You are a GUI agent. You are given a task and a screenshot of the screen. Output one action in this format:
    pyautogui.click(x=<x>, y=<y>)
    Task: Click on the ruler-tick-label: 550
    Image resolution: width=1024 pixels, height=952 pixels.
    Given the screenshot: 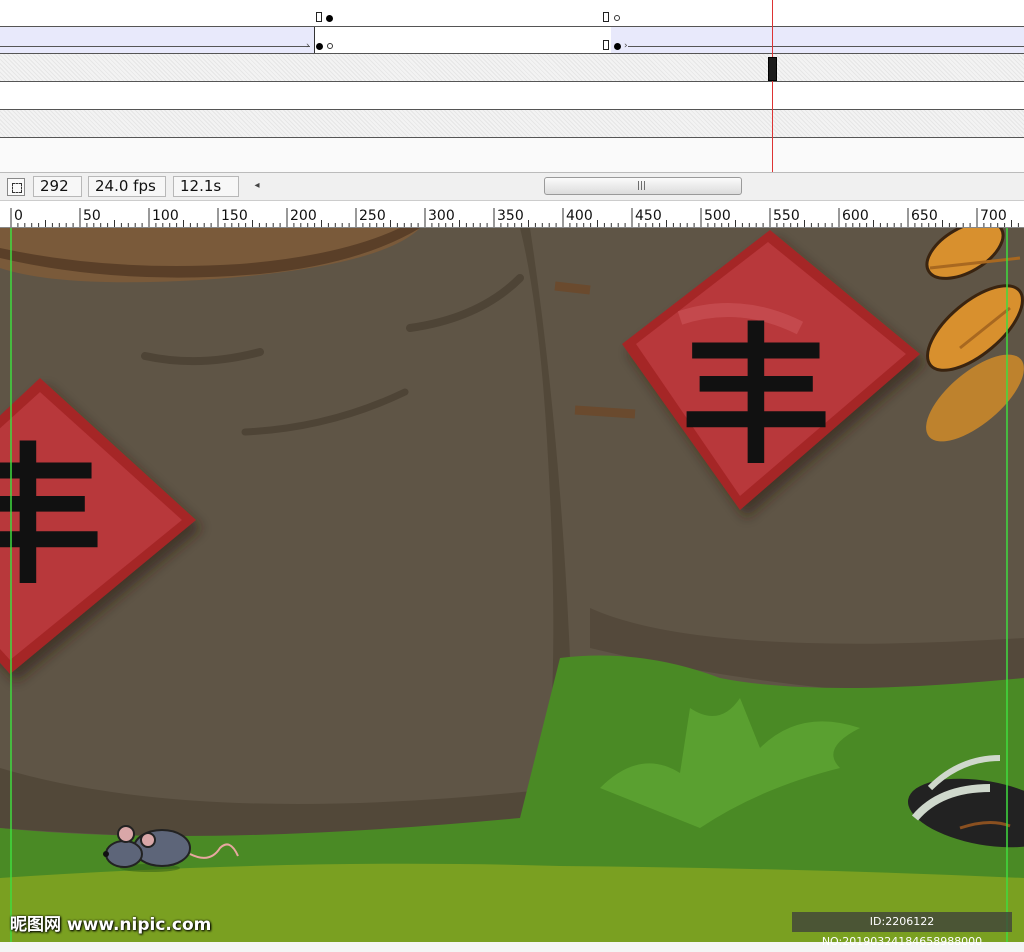 What is the action you would take?
    pyautogui.click(x=786, y=216)
    